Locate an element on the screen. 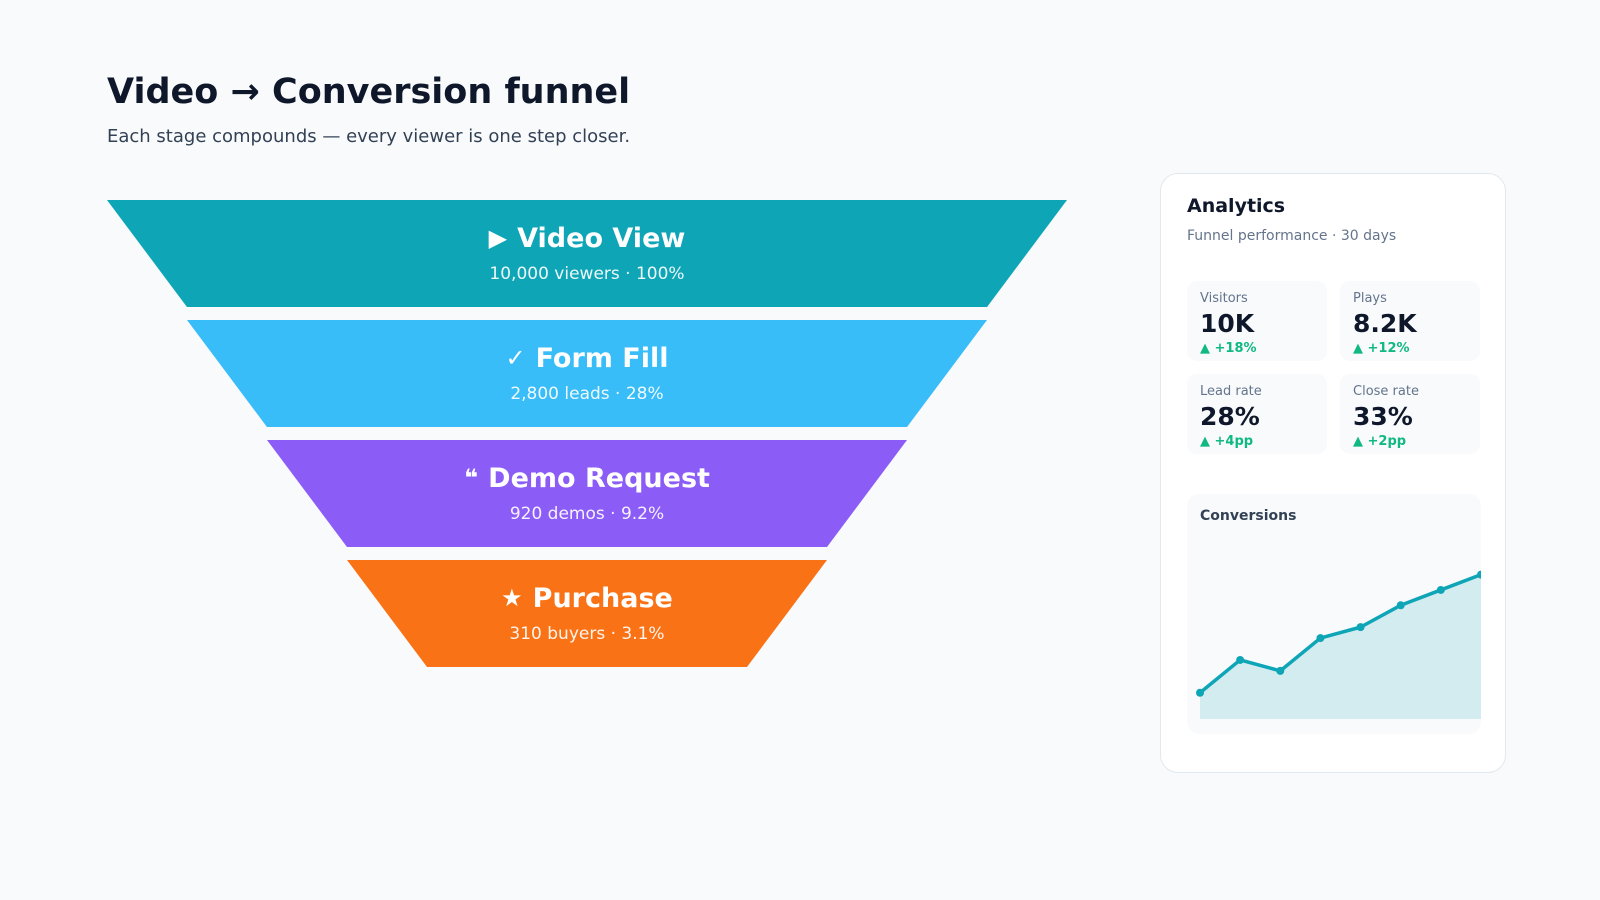  funnel-stage-purchase: ★ Purchase 310 buyers · 3.1% is located at coordinates (587, 613).